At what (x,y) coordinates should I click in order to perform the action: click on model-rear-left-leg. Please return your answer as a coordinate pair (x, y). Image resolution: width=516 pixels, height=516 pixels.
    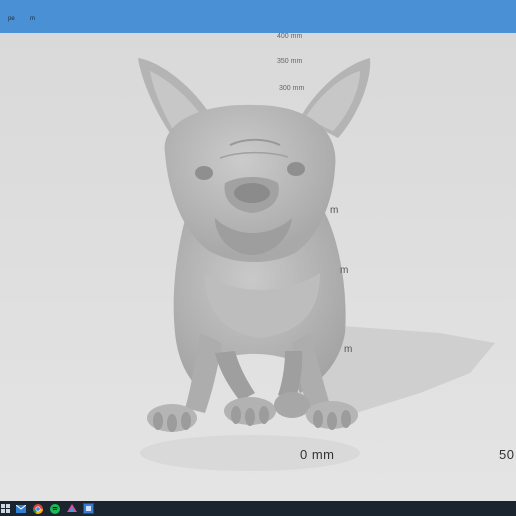
    Looking at the image, I should click on (235, 376).